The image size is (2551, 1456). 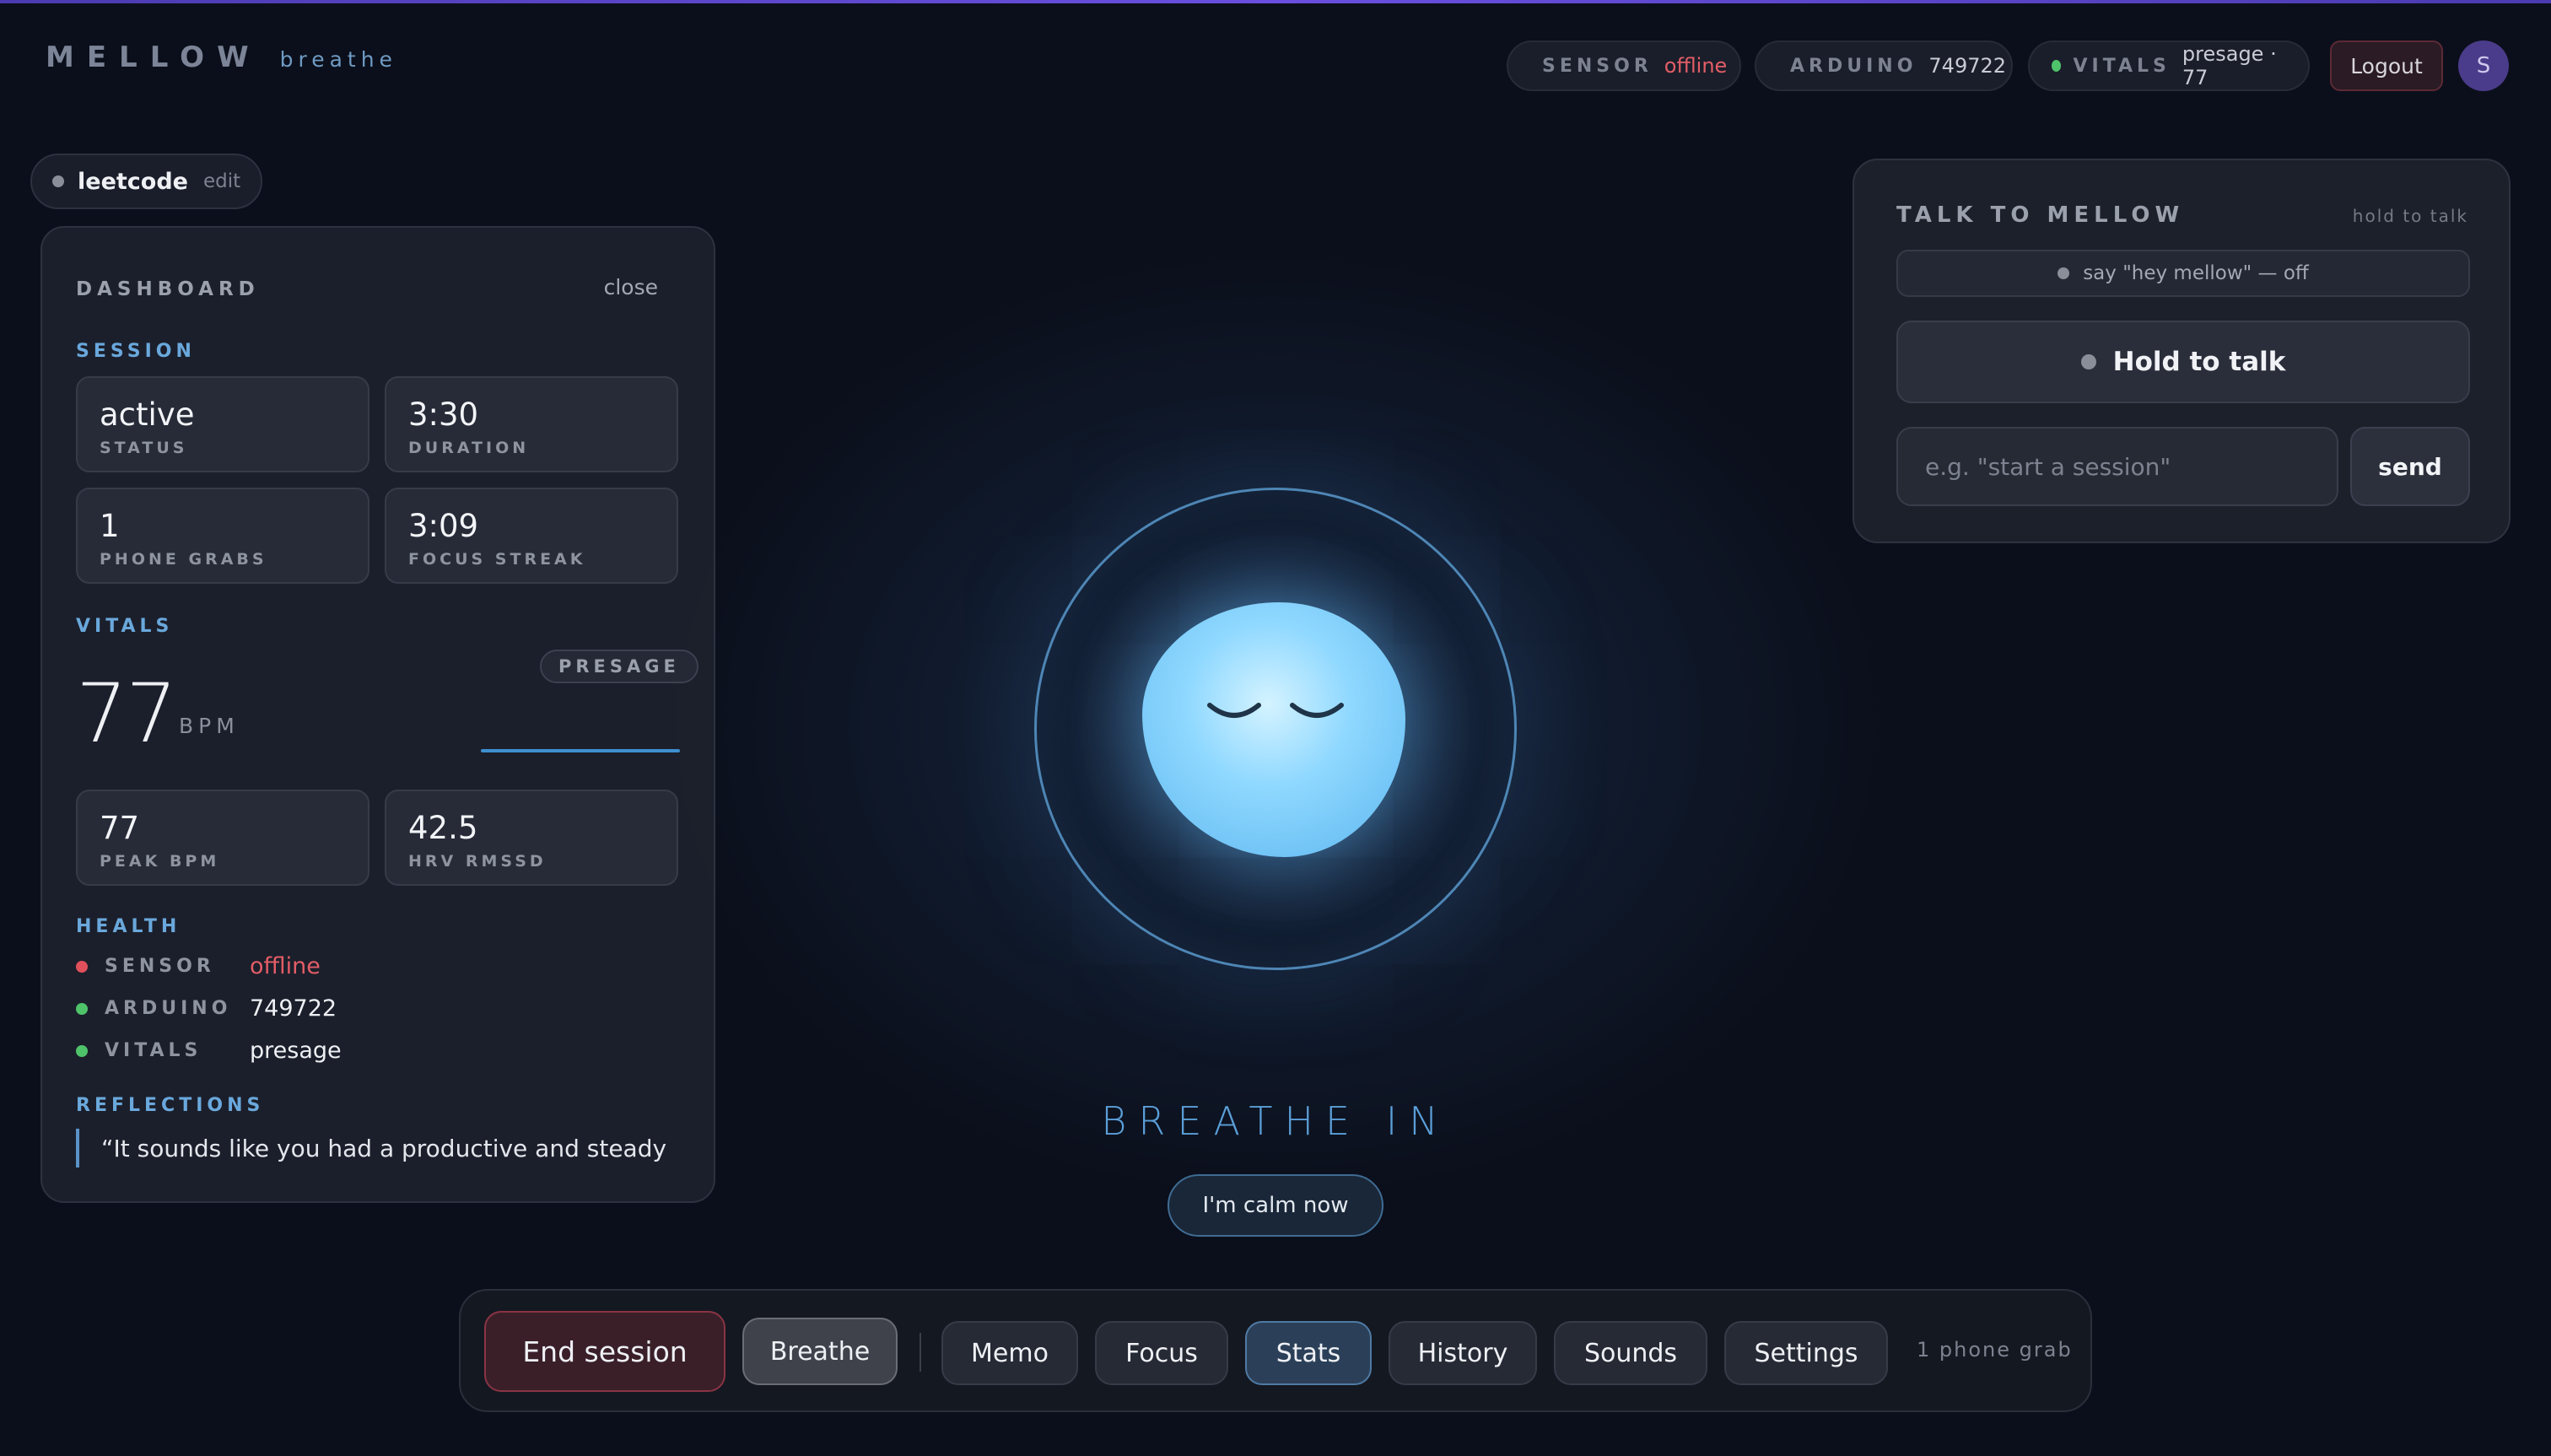 What do you see at coordinates (125, 626) in the screenshot?
I see `vitals-heading: VITALS` at bounding box center [125, 626].